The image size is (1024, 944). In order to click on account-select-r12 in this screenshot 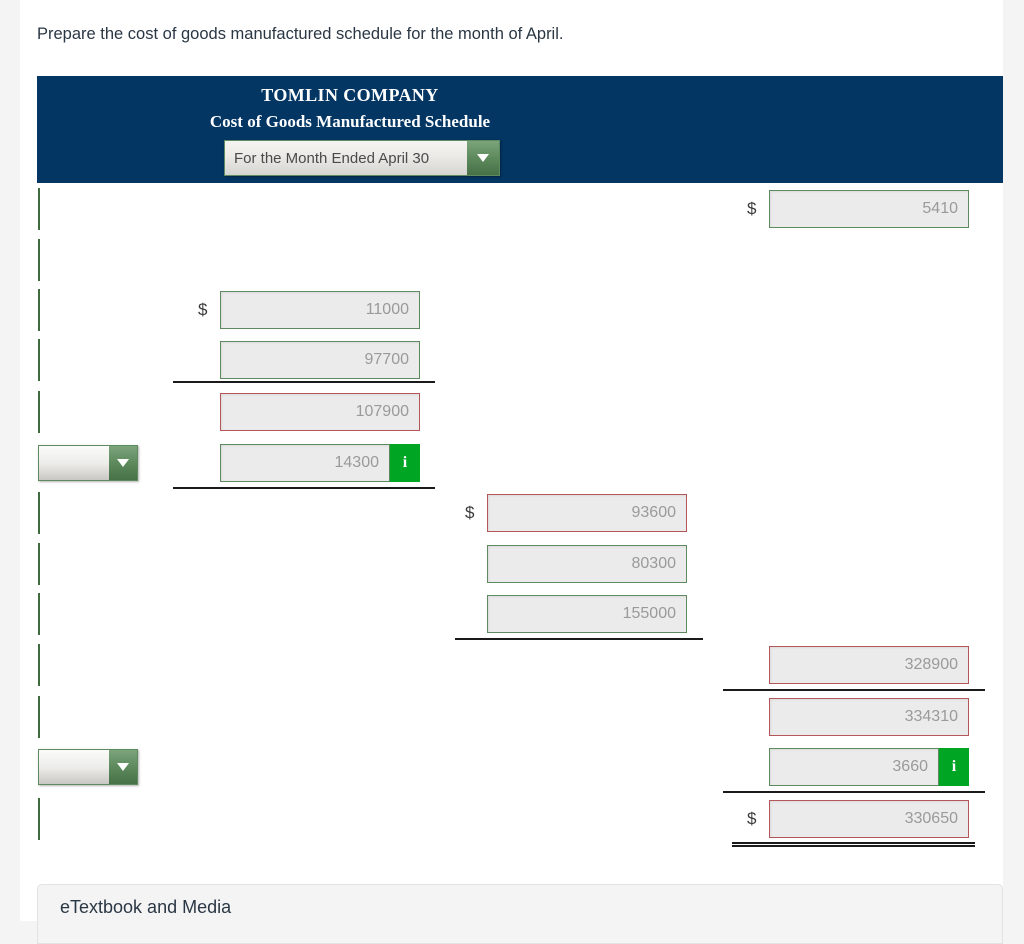, I will do `click(88, 767)`.